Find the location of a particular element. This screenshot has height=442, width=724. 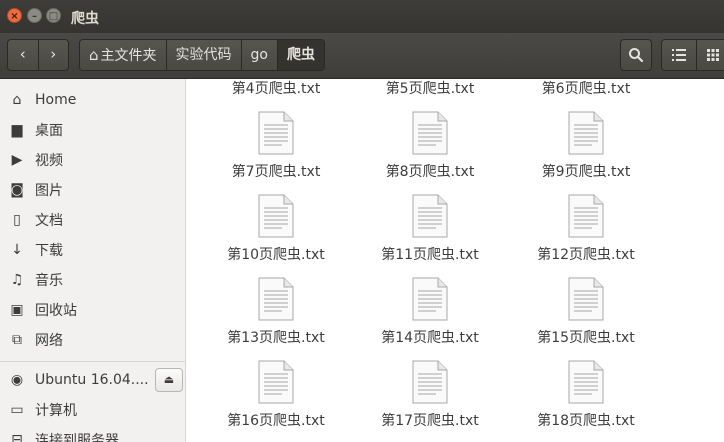

file-name: 第13页爬虫.txt is located at coordinates (276, 338).